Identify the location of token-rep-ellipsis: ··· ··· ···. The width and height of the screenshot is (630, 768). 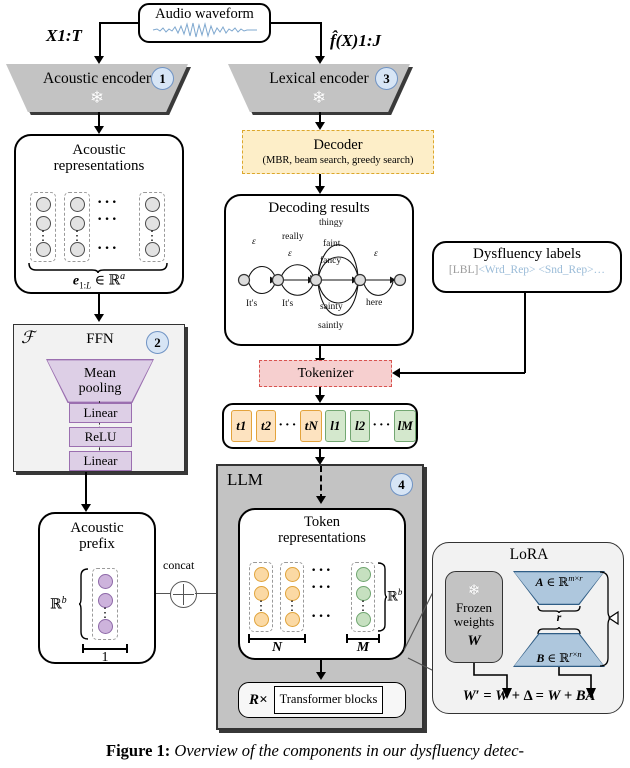
(322, 593).